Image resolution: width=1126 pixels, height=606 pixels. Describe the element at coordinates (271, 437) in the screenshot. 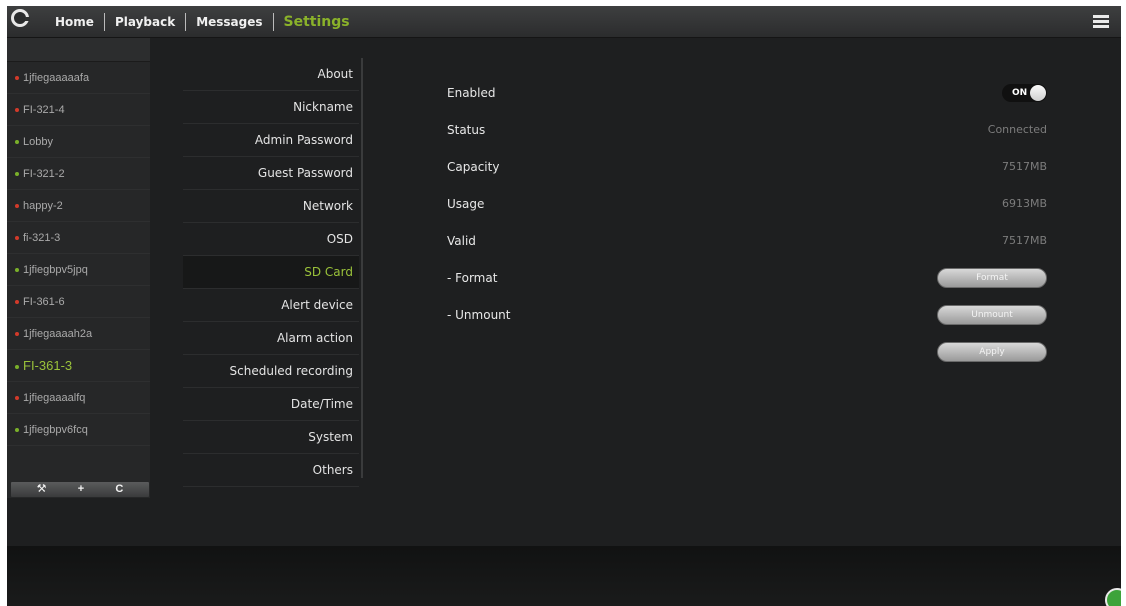

I see `menu-item-system: System` at that location.